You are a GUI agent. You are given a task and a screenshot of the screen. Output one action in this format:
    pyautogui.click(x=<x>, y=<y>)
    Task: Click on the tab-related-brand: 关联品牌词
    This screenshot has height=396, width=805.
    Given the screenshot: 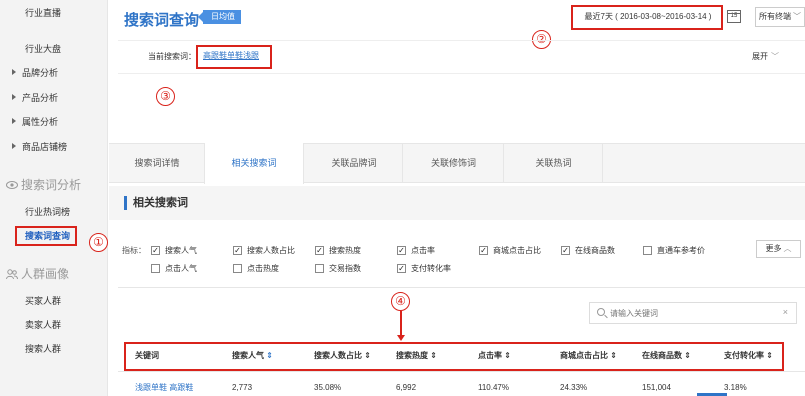 What is the action you would take?
    pyautogui.click(x=354, y=163)
    